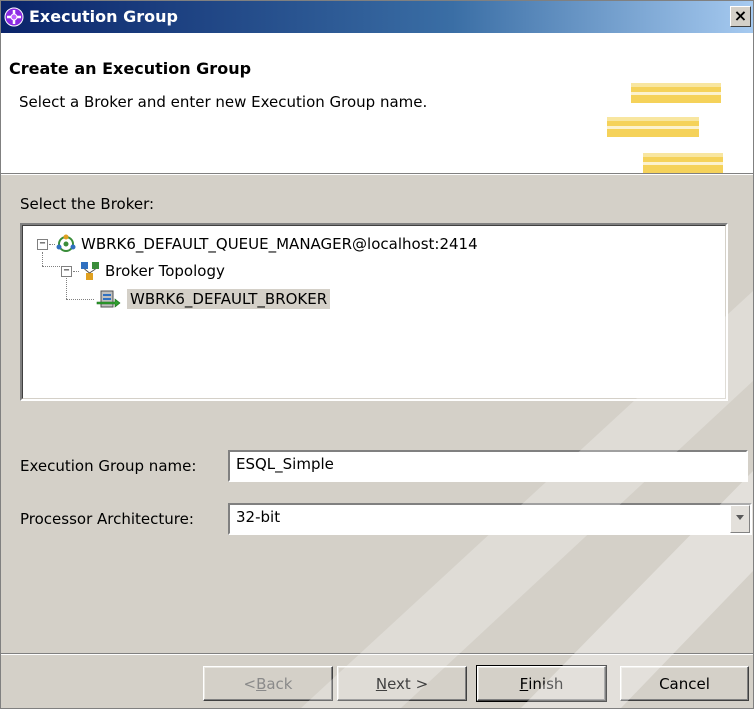 The height and width of the screenshot is (709, 754). Describe the element at coordinates (130, 68) in the screenshot. I see `page-title: Create an Execution Group` at that location.